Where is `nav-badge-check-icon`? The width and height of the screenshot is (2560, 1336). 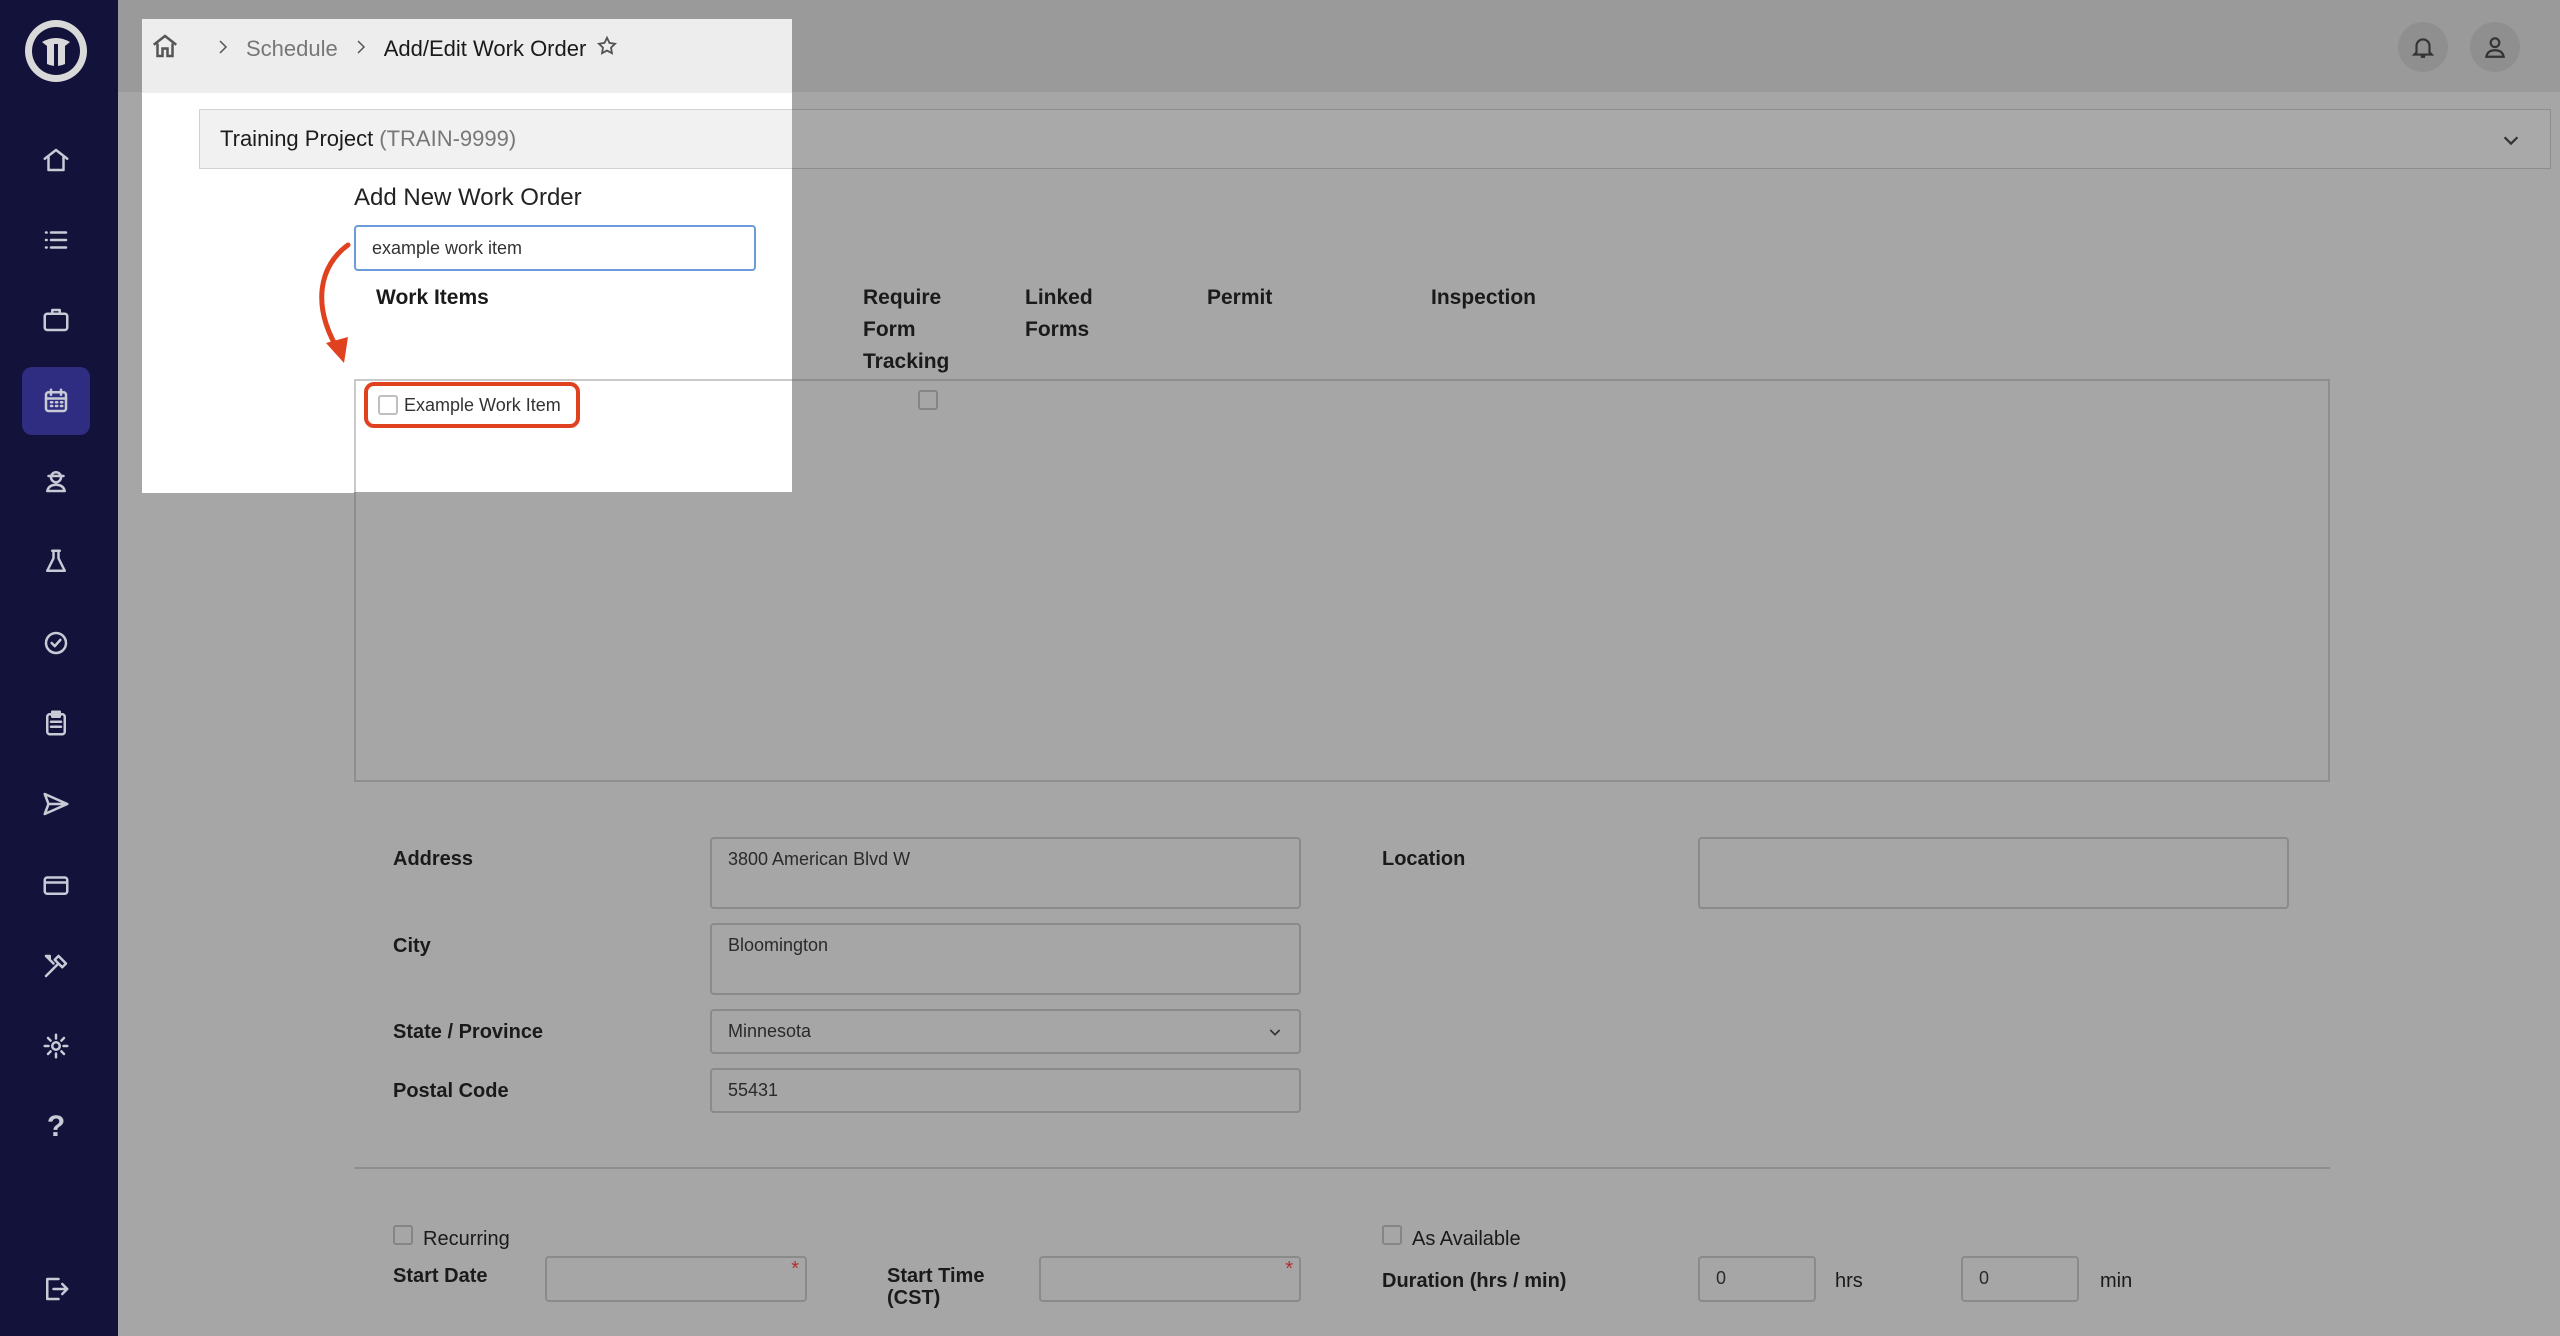 nav-badge-check-icon is located at coordinates (56, 643).